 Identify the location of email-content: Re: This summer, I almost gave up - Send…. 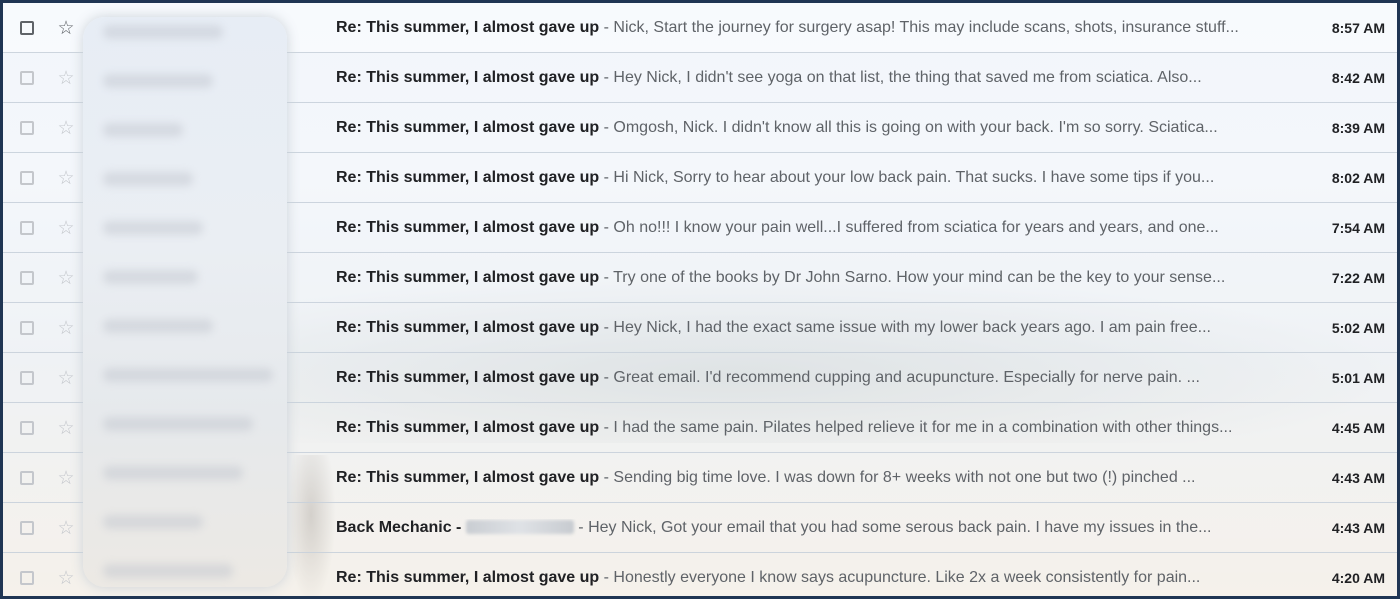
(803, 478).